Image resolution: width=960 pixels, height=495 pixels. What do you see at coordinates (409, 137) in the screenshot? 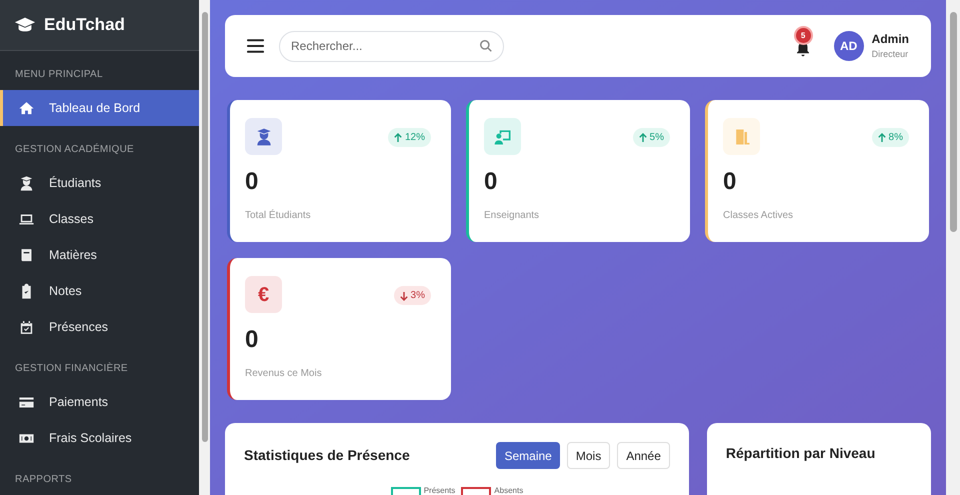
I see `trend-badge: 12%` at bounding box center [409, 137].